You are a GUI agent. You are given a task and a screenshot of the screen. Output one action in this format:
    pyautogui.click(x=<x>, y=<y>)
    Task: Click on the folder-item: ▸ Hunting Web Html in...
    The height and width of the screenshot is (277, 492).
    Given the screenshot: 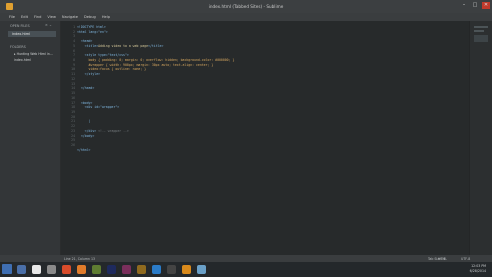 What is the action you would take?
    pyautogui.click(x=30, y=52)
    